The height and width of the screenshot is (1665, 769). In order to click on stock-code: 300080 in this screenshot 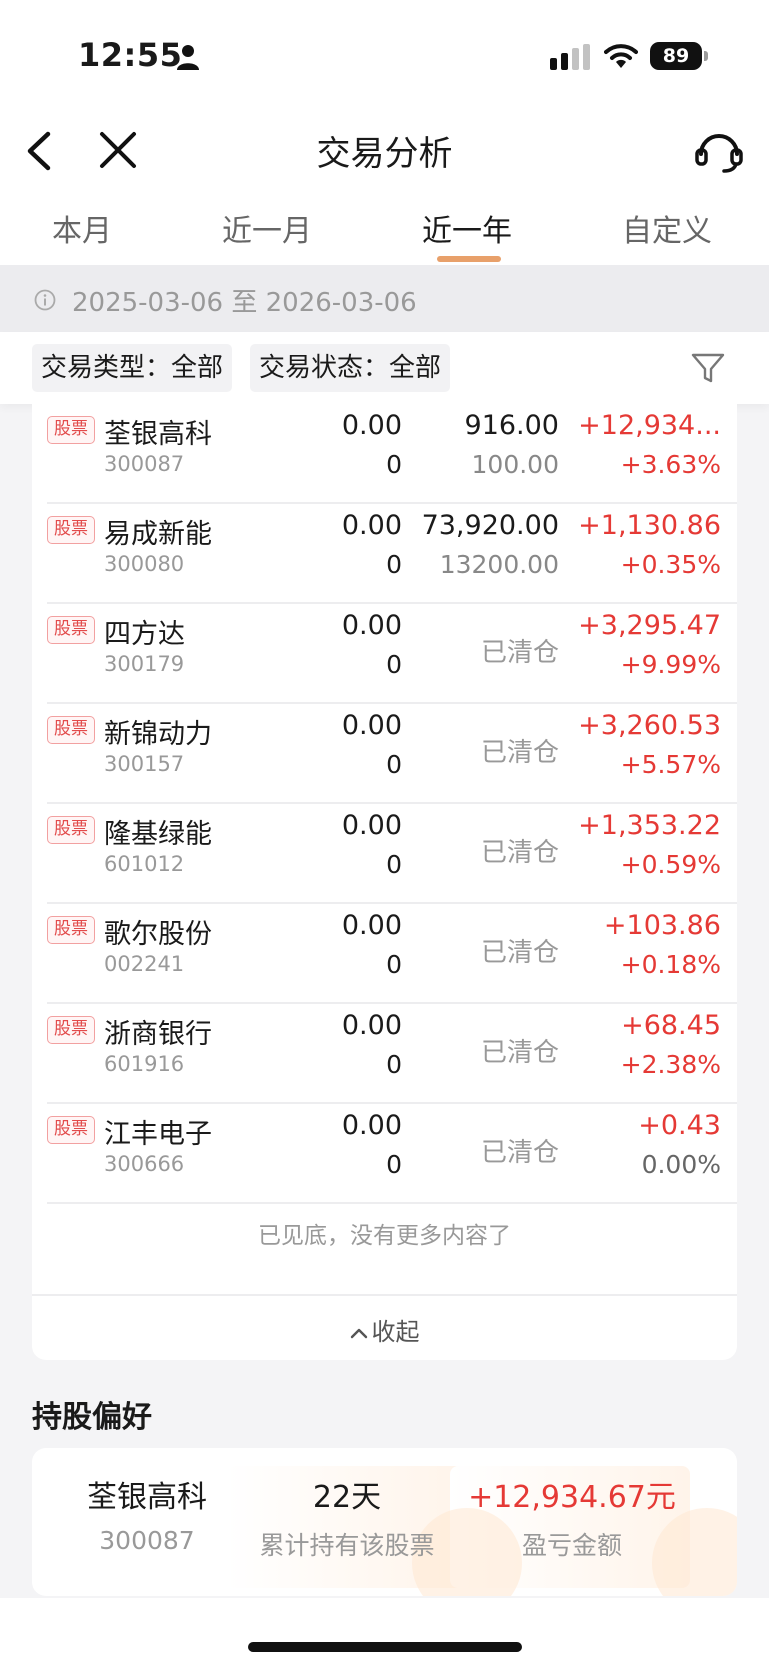, I will do `click(144, 564)`.